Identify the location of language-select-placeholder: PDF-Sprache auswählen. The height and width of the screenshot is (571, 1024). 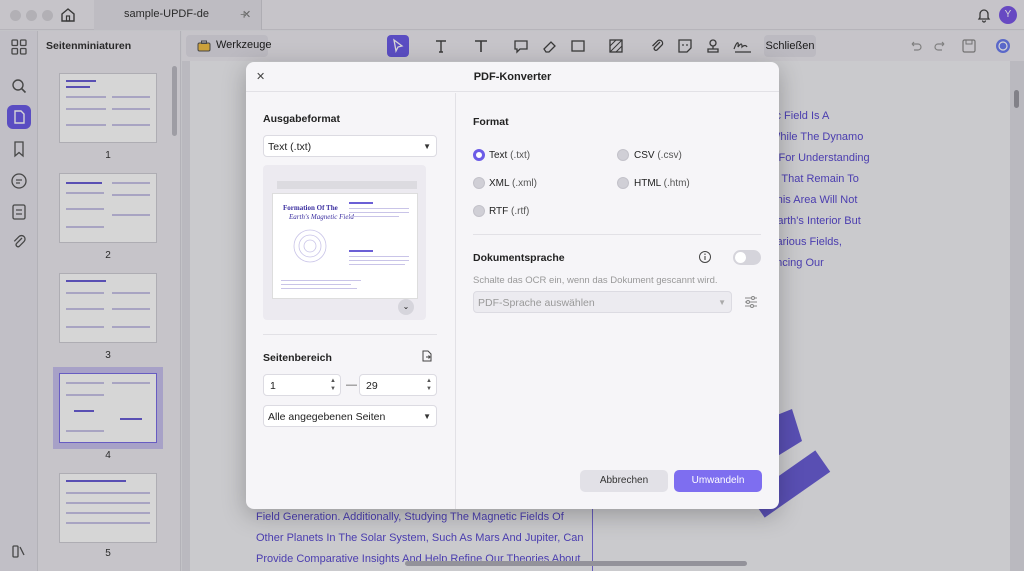
(536, 303).